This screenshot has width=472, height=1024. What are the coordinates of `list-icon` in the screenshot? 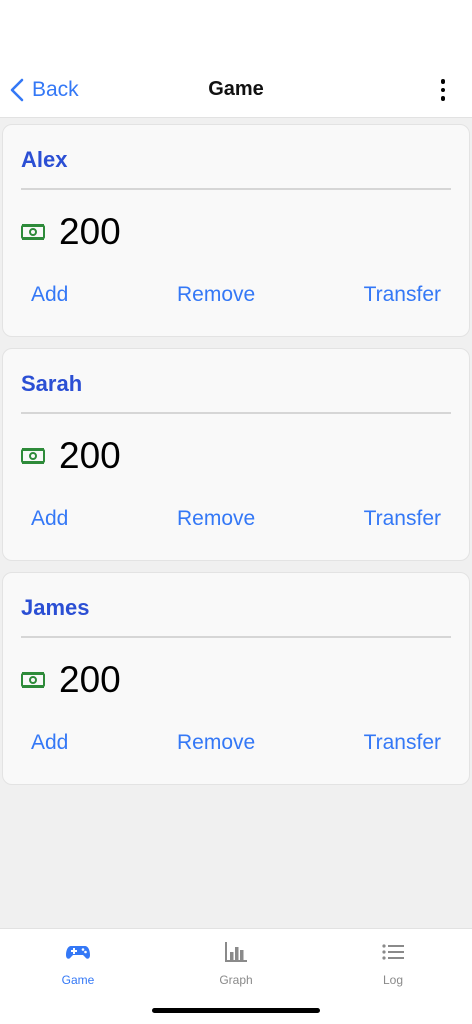 It's located at (393, 952).